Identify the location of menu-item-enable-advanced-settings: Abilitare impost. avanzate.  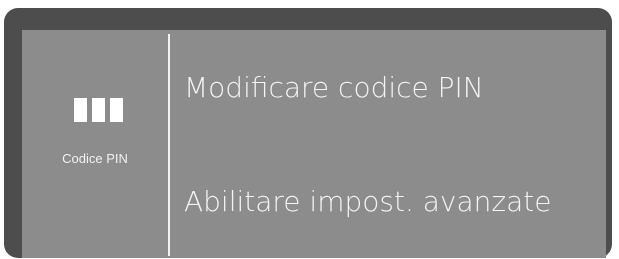
(367, 202).